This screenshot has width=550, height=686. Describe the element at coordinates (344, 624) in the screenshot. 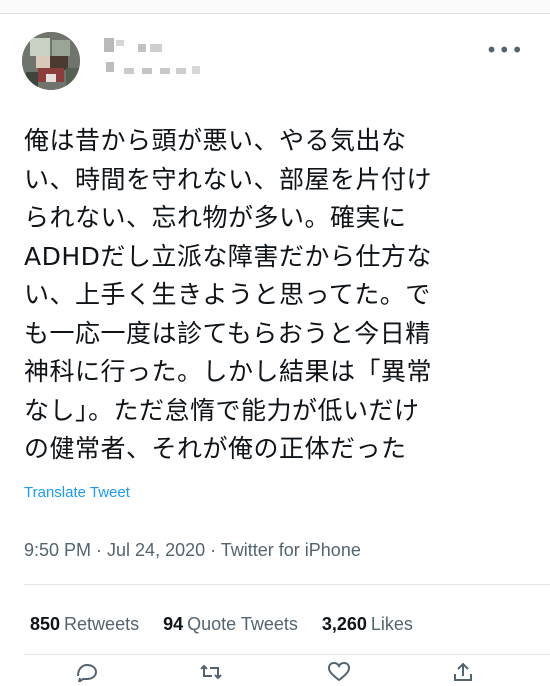

I see `likes-count: 3,260` at that location.